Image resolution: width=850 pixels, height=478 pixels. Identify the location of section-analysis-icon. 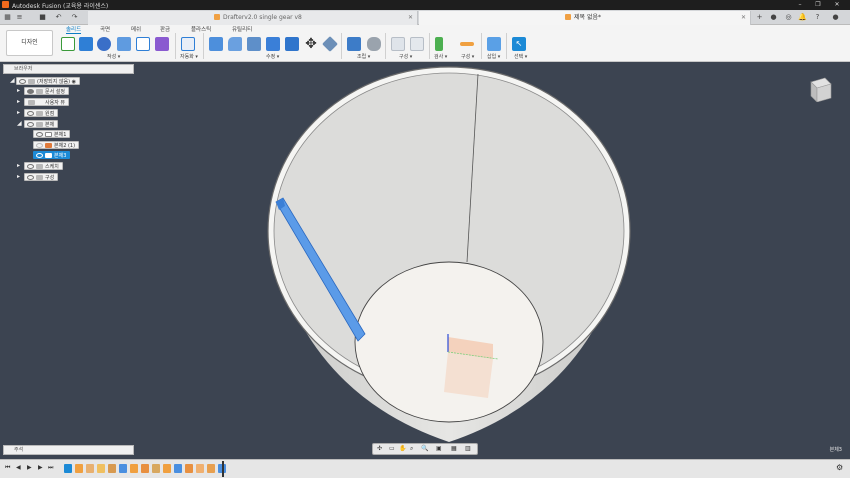
(439, 44).